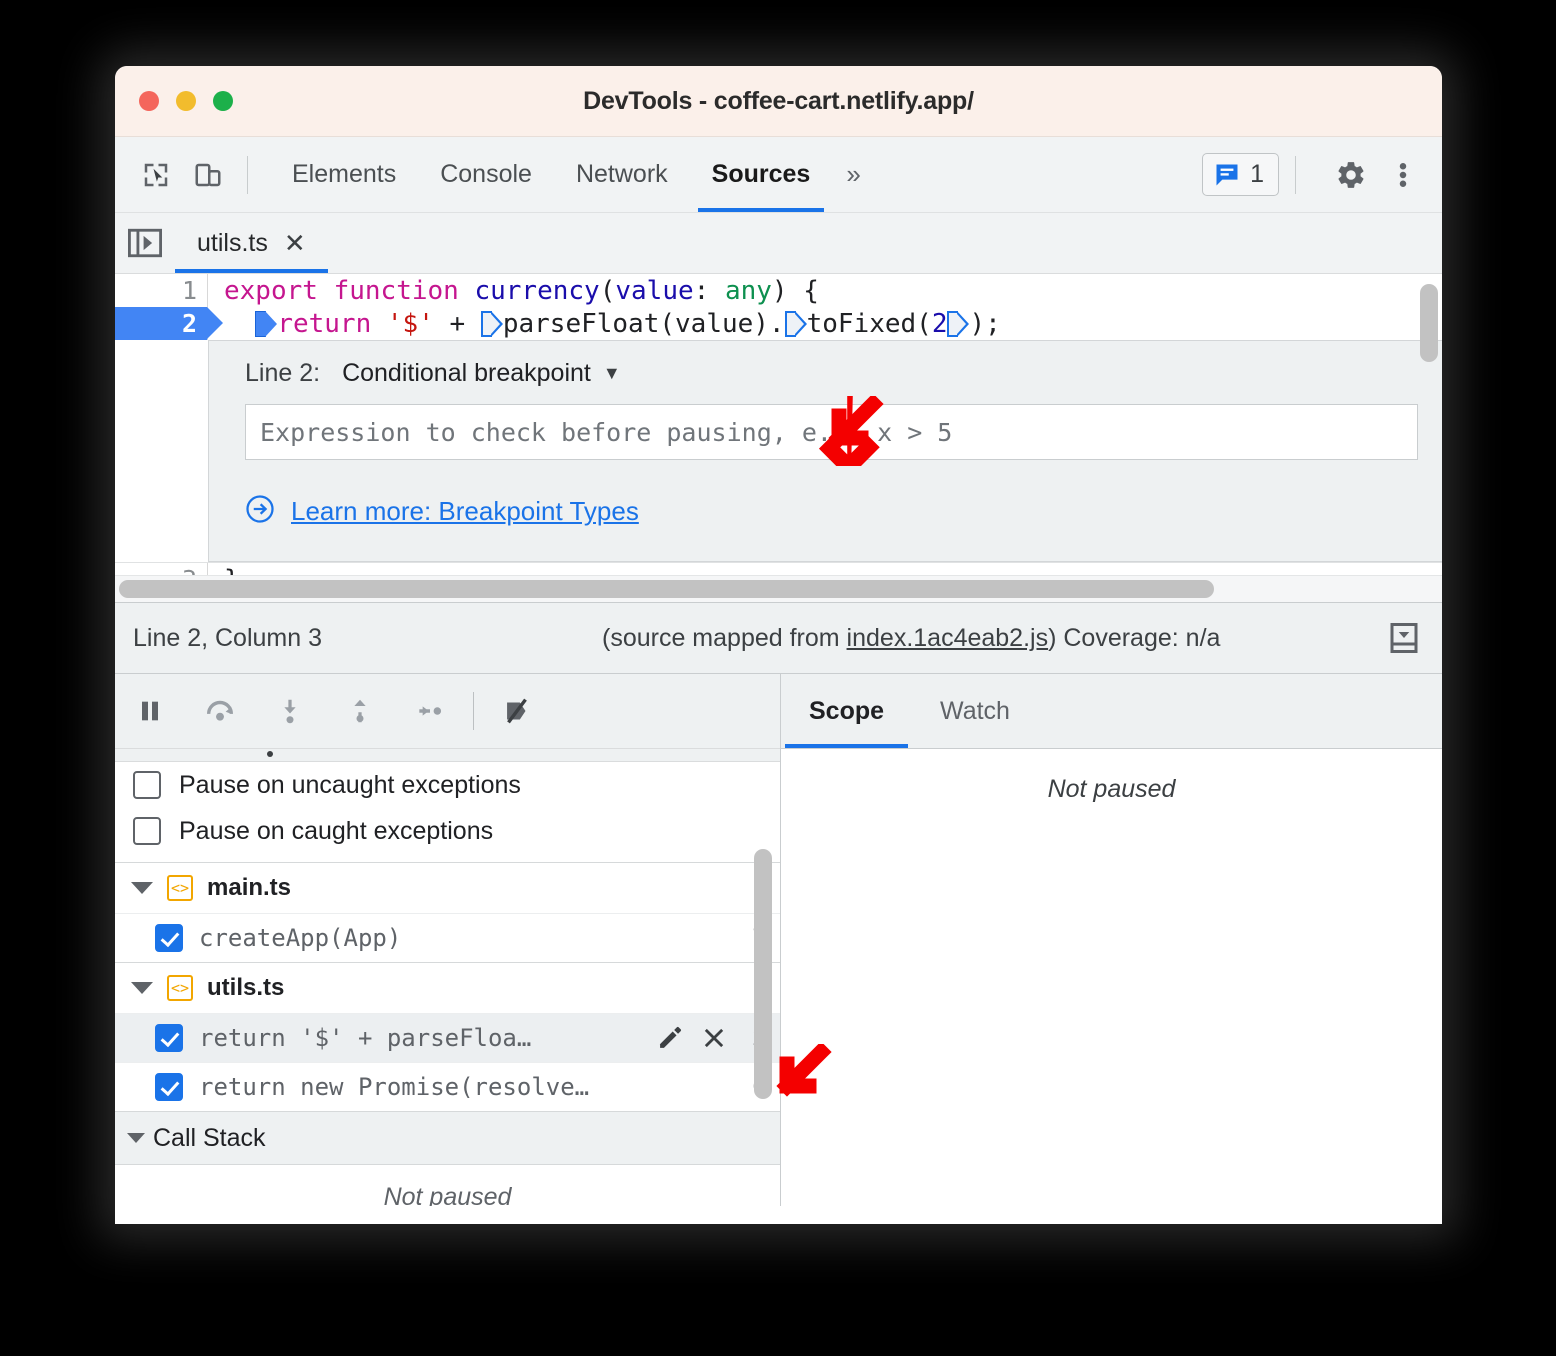 This screenshot has height=1356, width=1556. What do you see at coordinates (447, 888) in the screenshot?
I see `breakpoint-group-main-ts: <> main.ts` at bounding box center [447, 888].